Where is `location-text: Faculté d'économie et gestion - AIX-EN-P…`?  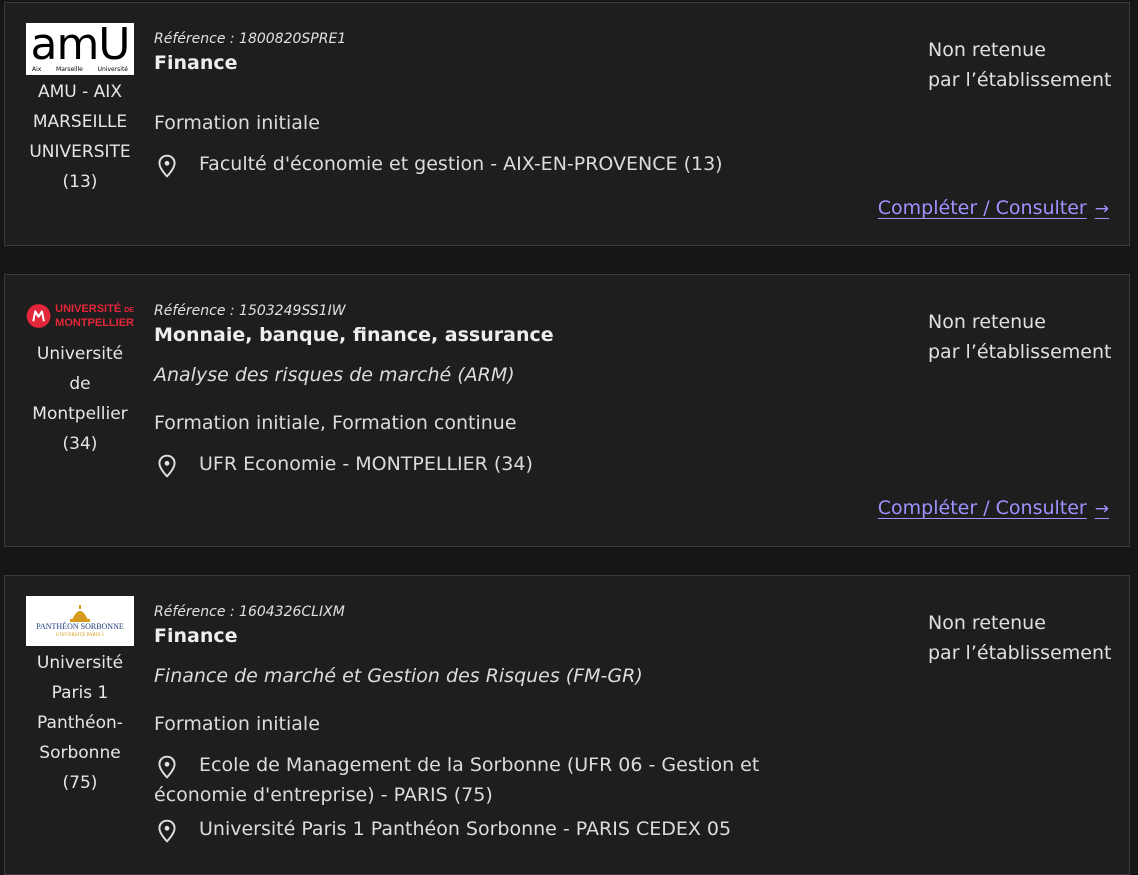
location-text: Faculté d'économie et gestion - AIX-EN-P… is located at coordinates (461, 164).